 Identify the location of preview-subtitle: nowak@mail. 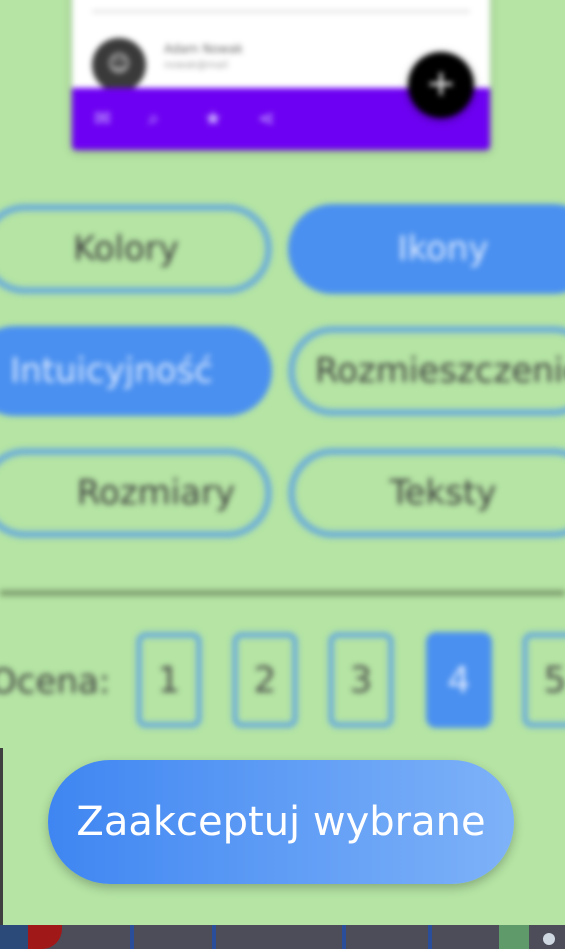
(196, 65).